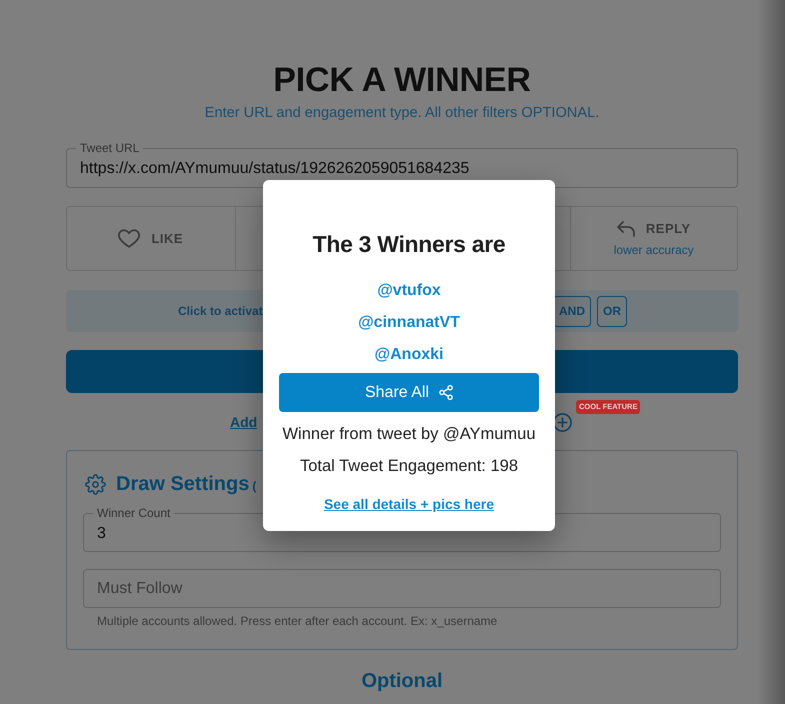  I want to click on dialog-title: The 3 Winners are, so click(409, 244).